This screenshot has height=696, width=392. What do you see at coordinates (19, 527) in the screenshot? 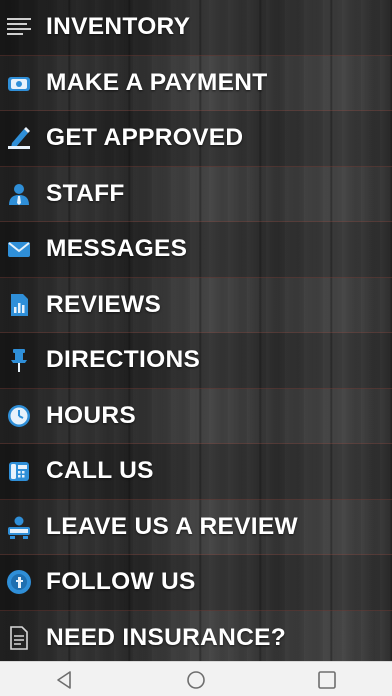
I see `review-person-icon` at bounding box center [19, 527].